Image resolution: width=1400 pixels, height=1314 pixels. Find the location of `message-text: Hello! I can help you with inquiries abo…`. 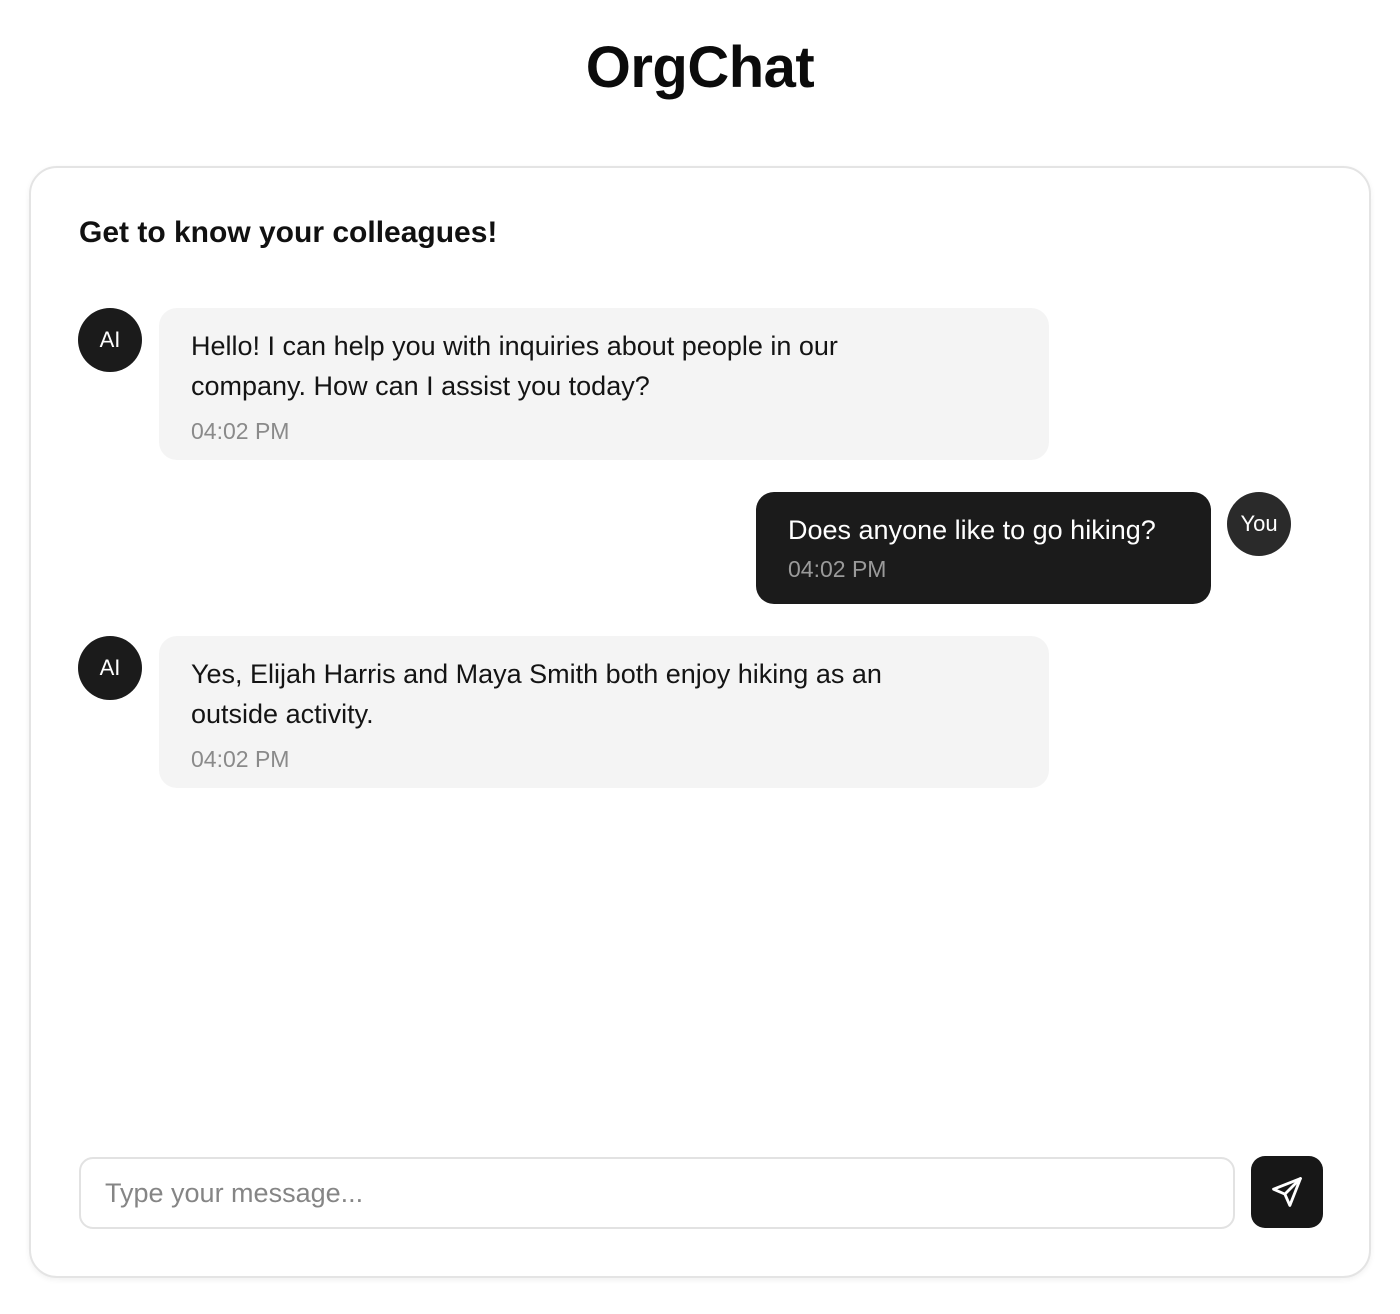

message-text: Hello! I can help you with inquiries abo… is located at coordinates (514, 366).